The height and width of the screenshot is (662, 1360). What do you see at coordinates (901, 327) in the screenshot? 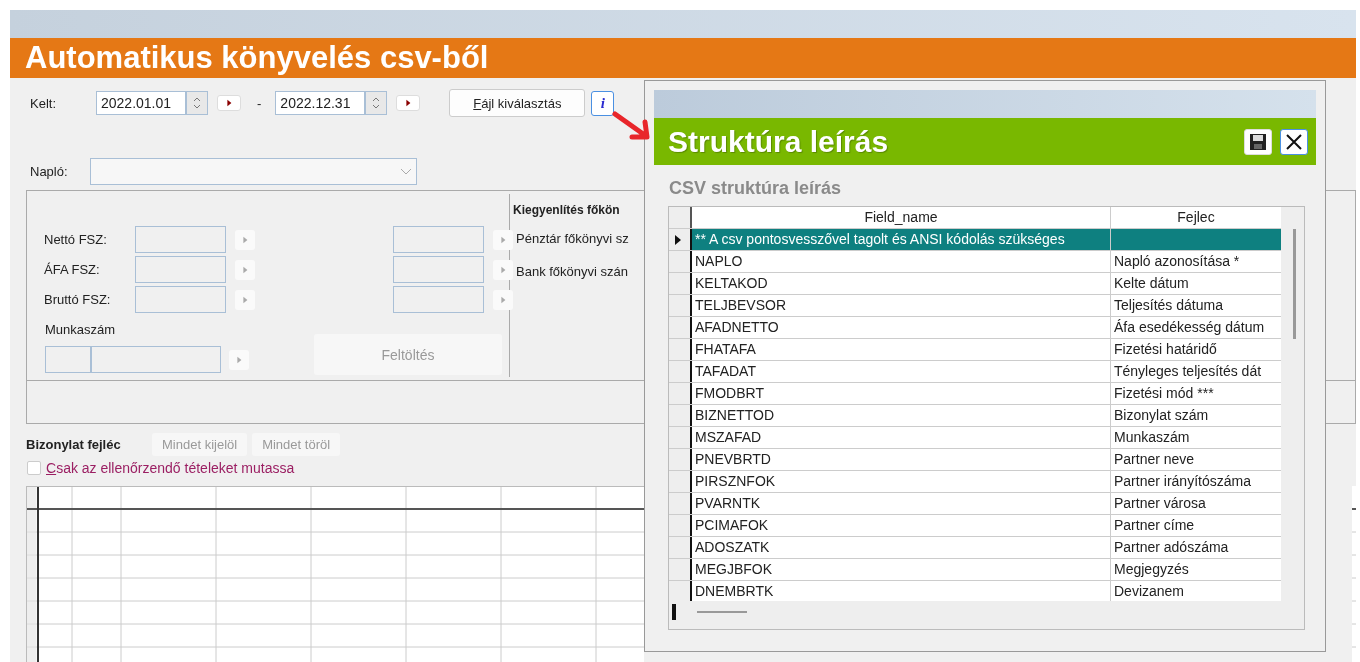
I see `table-cell: AFADNETTO` at bounding box center [901, 327].